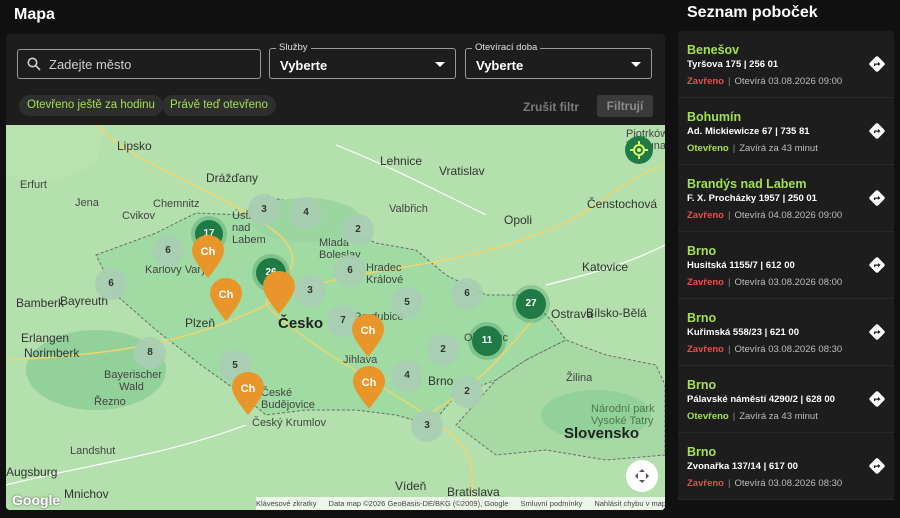 The height and width of the screenshot is (518, 900). What do you see at coordinates (407, 303) in the screenshot?
I see `cluster-marker: 5` at bounding box center [407, 303].